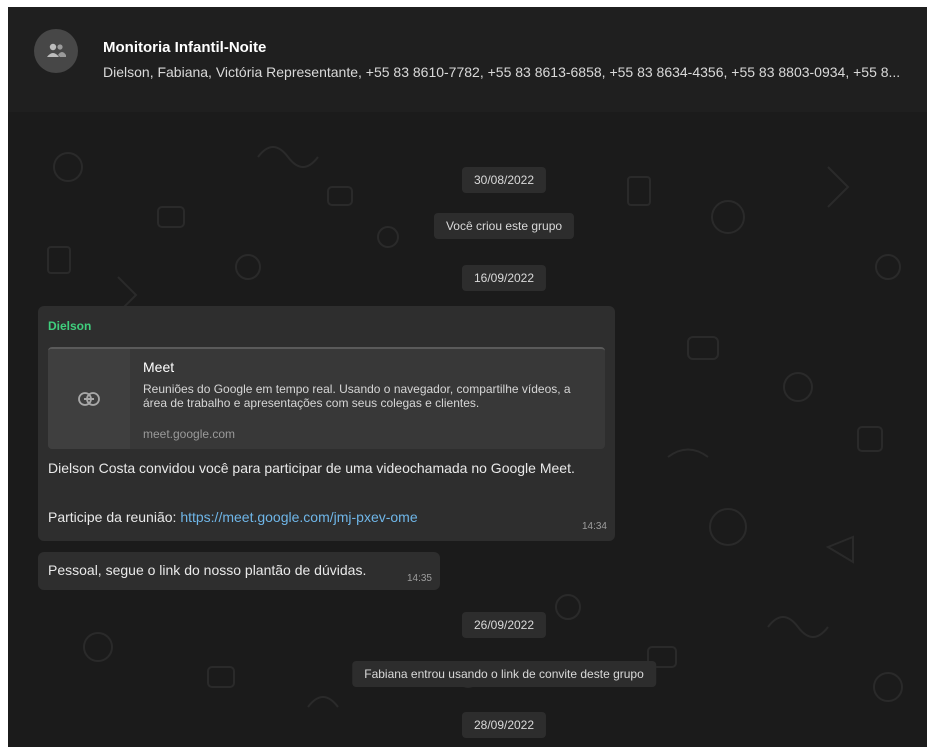  Describe the element at coordinates (504, 180) in the screenshot. I see `date-chip: 30/08/2022` at that location.